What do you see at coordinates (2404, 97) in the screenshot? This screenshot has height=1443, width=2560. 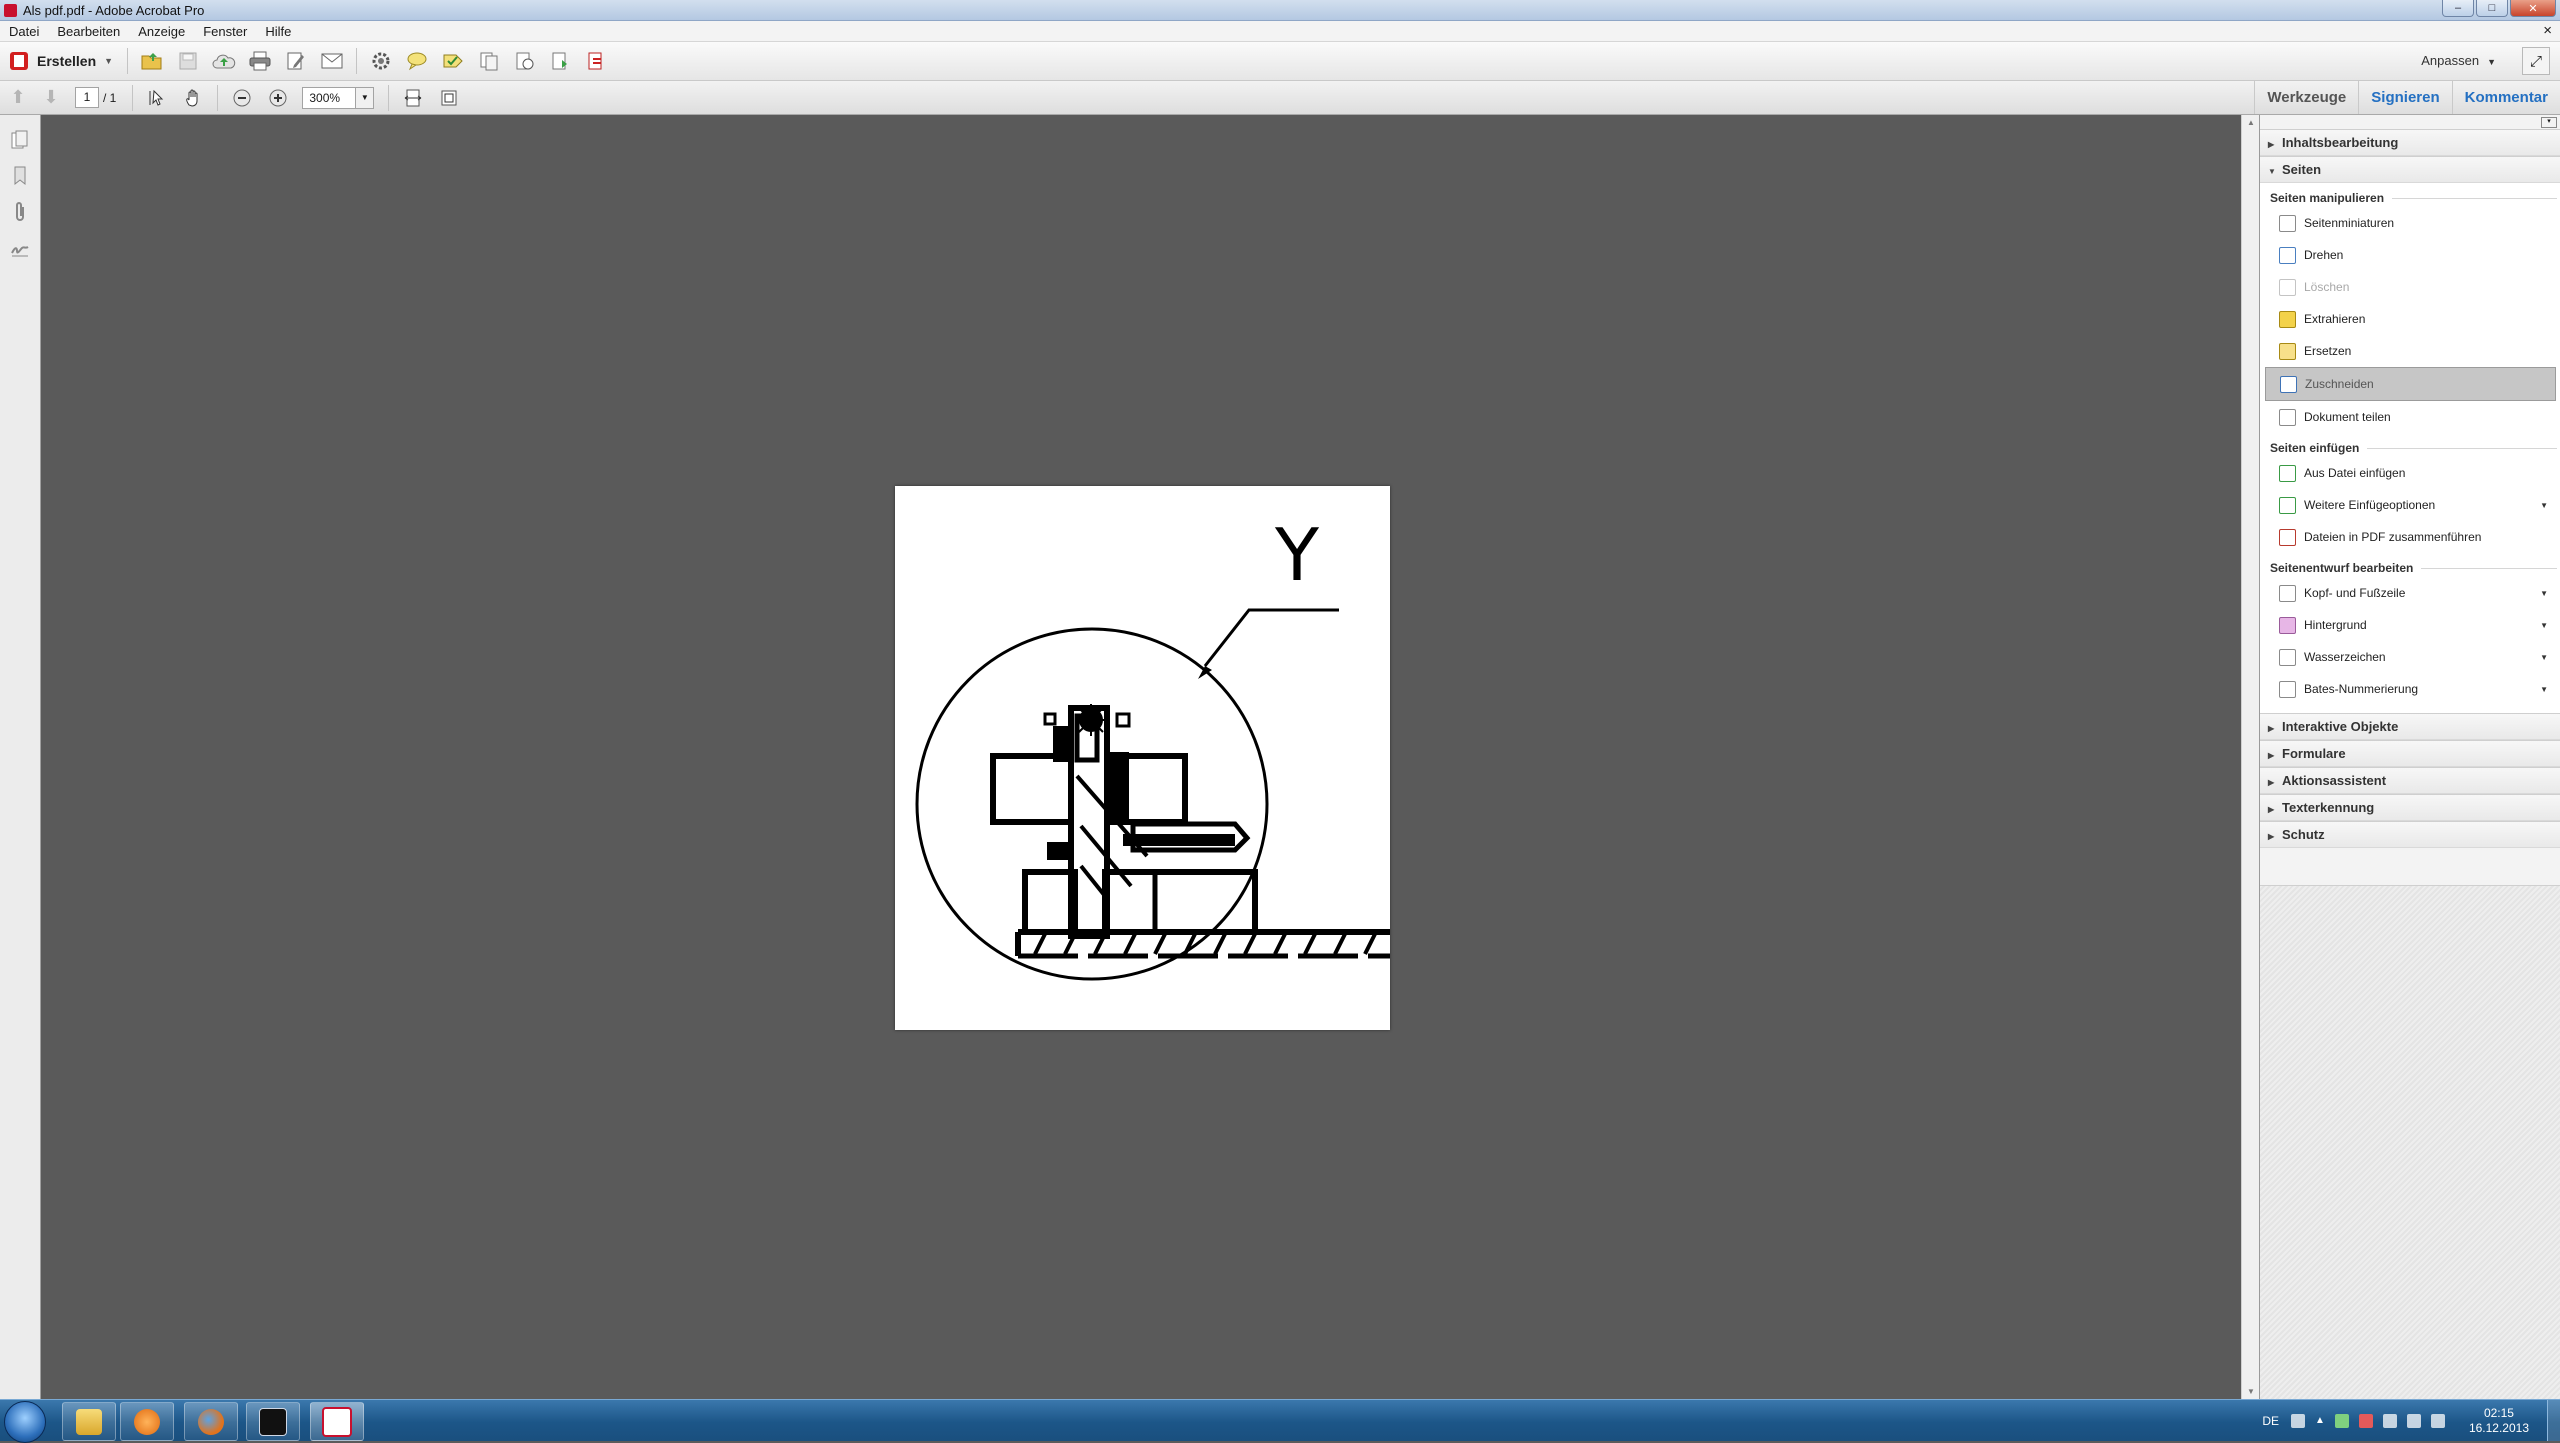 I see `tab-sign: Signieren` at bounding box center [2404, 97].